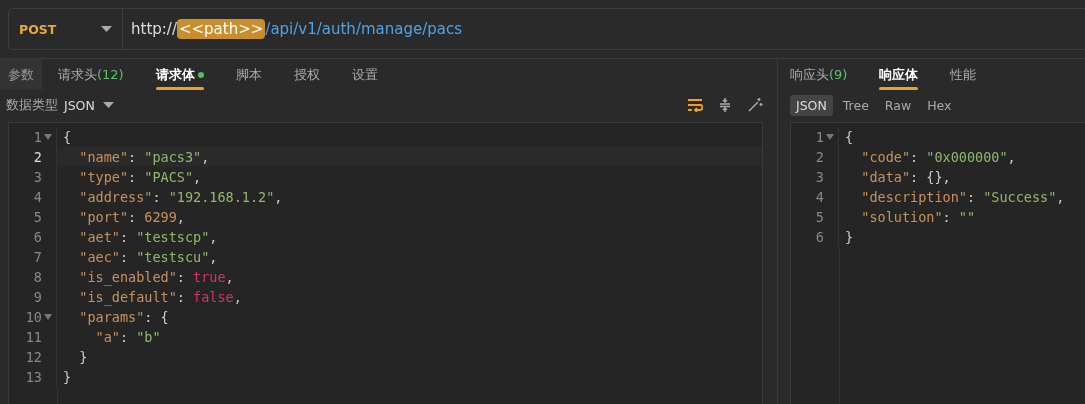  I want to click on body-type-label: 数据类型, so click(32, 105).